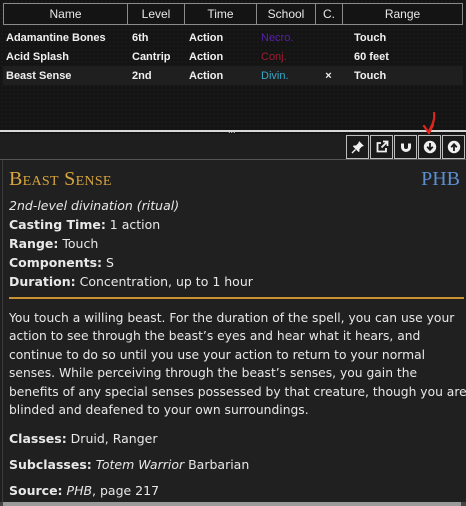 This screenshot has height=506, width=466. What do you see at coordinates (94, 205) in the screenshot?
I see `spell-subtitle: 2nd-level divination (ritual)` at bounding box center [94, 205].